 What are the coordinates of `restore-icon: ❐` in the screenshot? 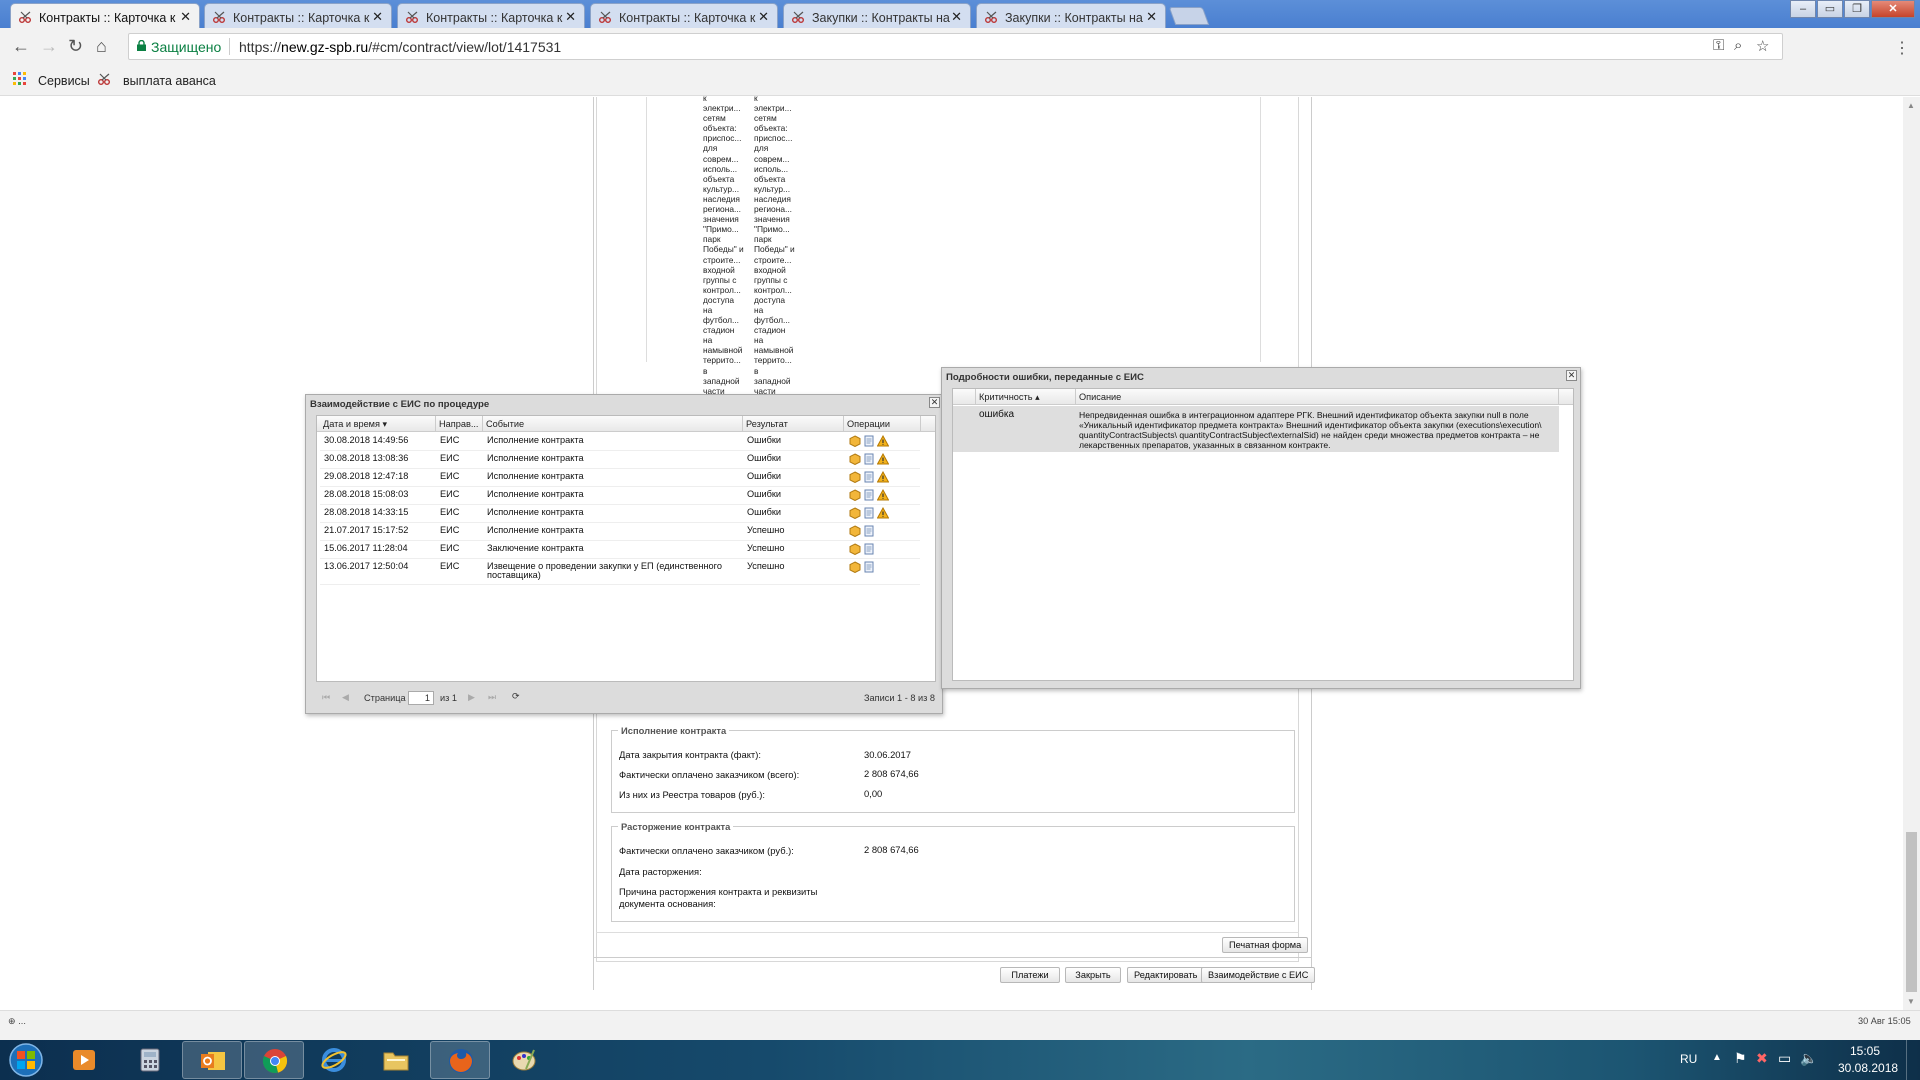 It's located at (1857, 9).